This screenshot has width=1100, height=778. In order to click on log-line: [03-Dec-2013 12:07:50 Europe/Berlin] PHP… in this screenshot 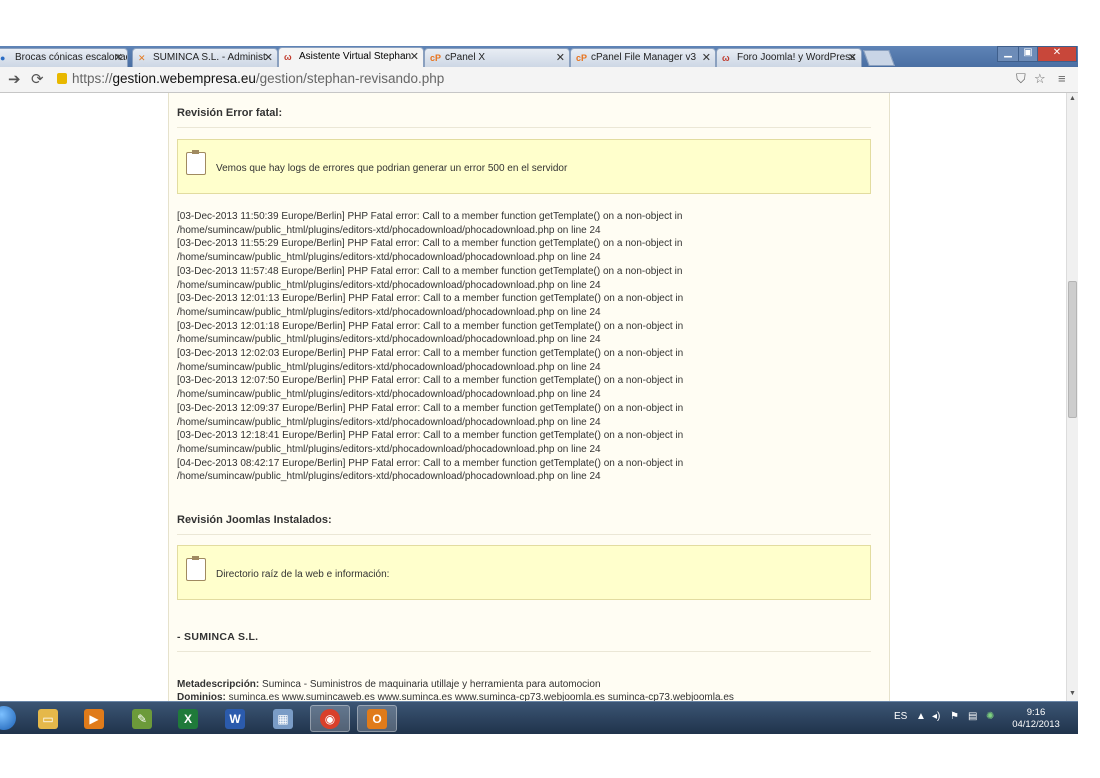, I will do `click(430, 381)`.